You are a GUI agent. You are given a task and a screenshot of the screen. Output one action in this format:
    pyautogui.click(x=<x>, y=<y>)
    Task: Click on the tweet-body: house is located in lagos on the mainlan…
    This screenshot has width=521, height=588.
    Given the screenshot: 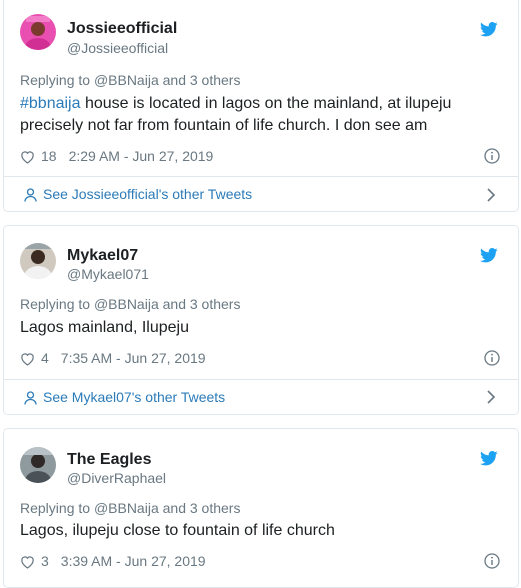 What is the action you would take?
    pyautogui.click(x=236, y=114)
    